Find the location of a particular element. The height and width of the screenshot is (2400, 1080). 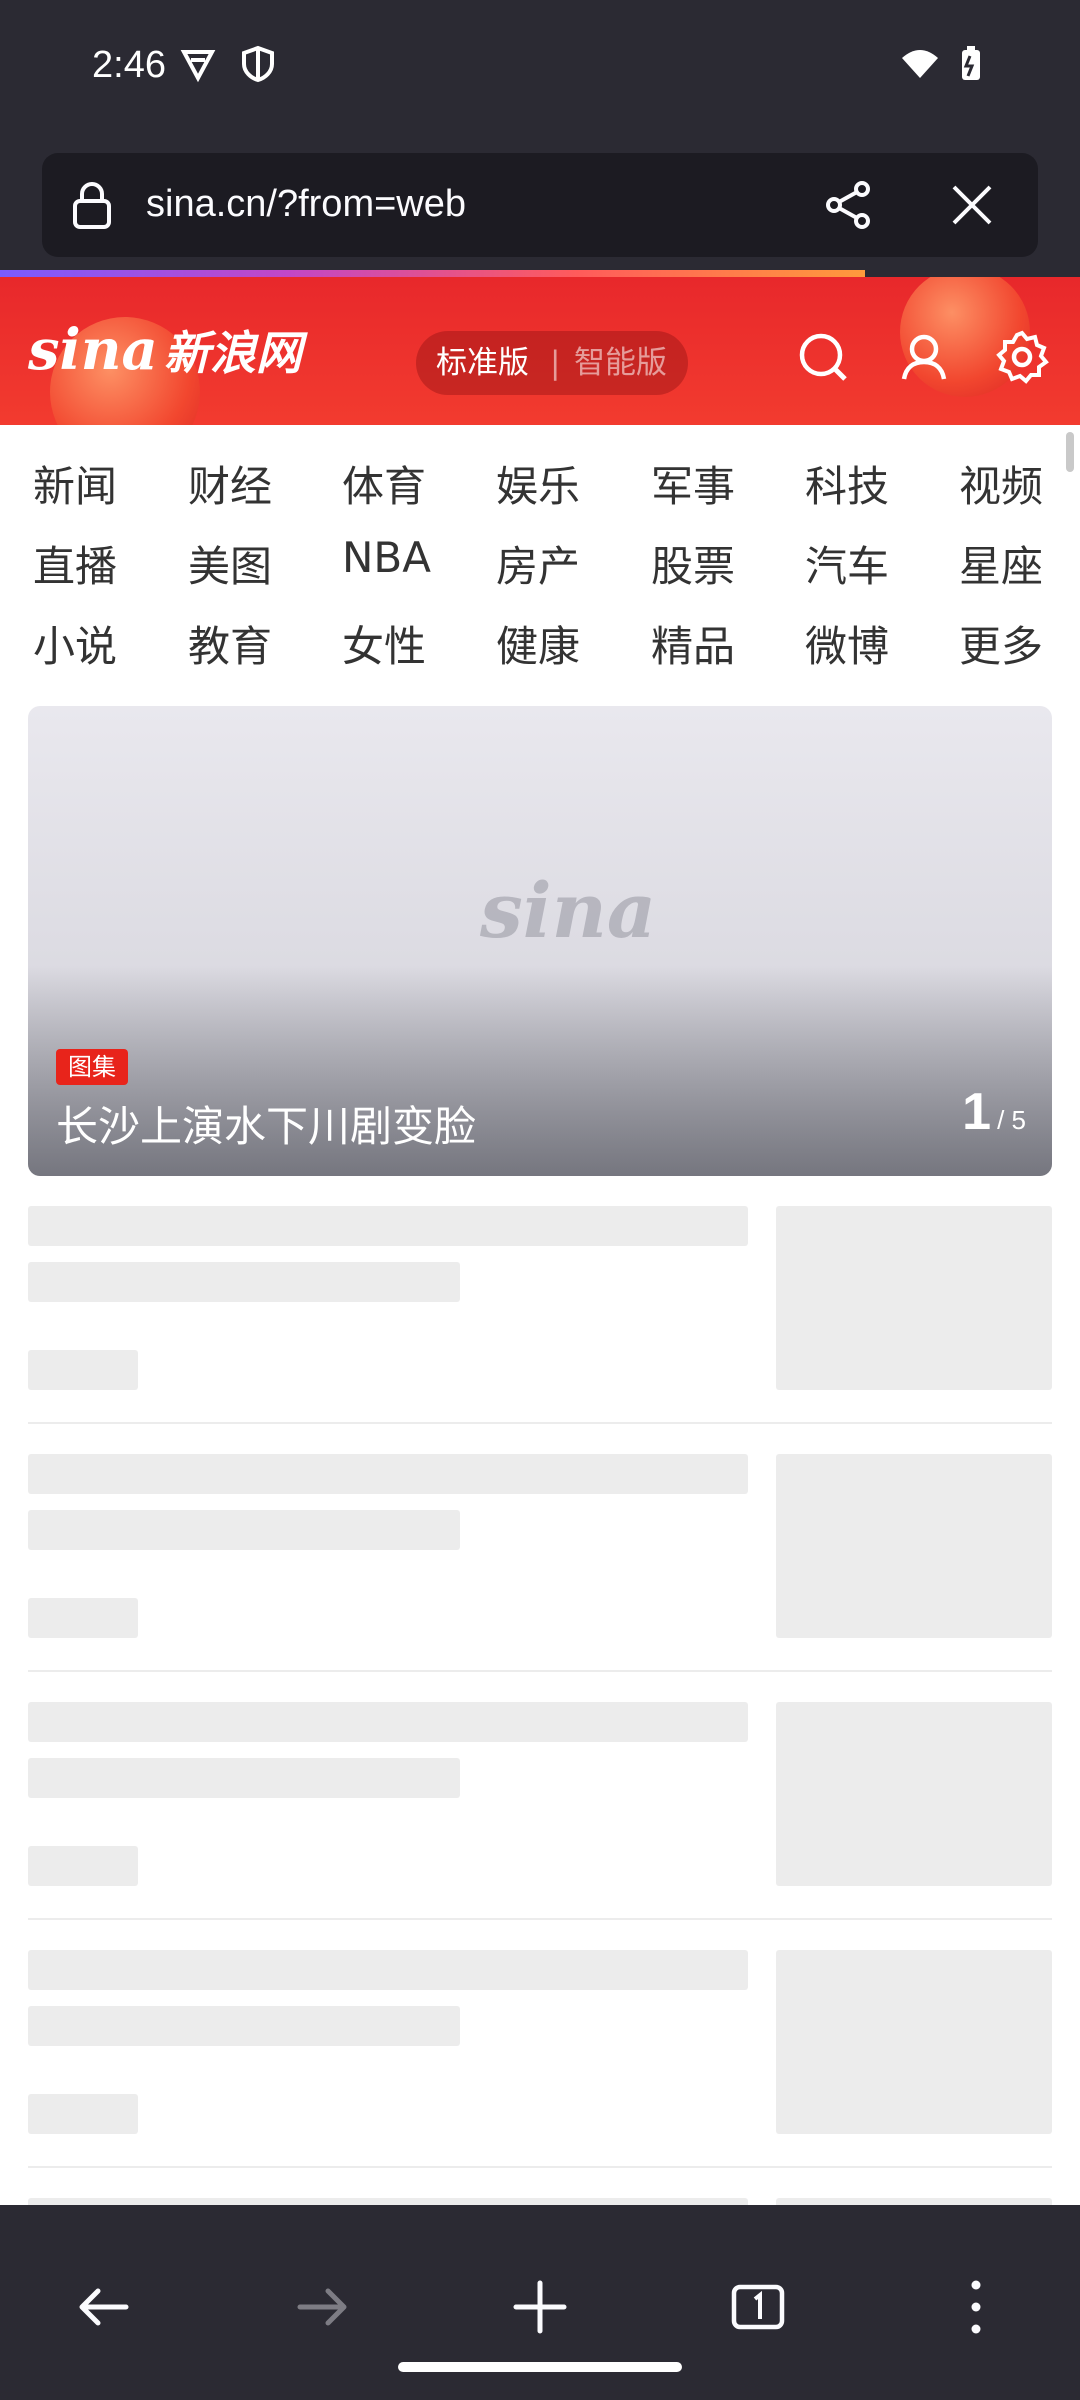

nav-item-astrology: 星座 is located at coordinates (1019, 563).